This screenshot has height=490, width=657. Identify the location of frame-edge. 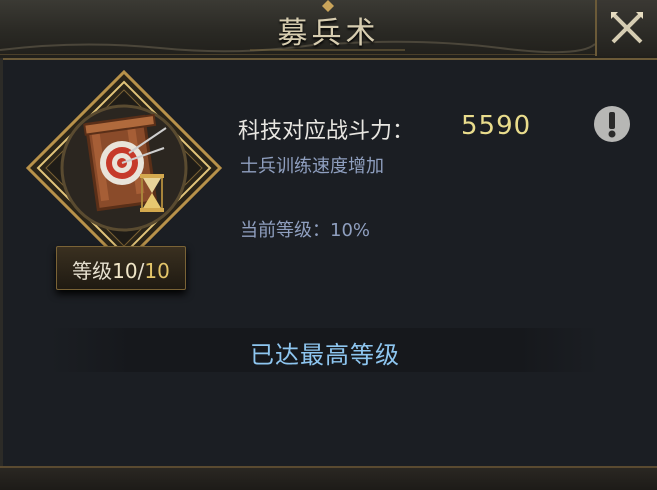
(1, 274).